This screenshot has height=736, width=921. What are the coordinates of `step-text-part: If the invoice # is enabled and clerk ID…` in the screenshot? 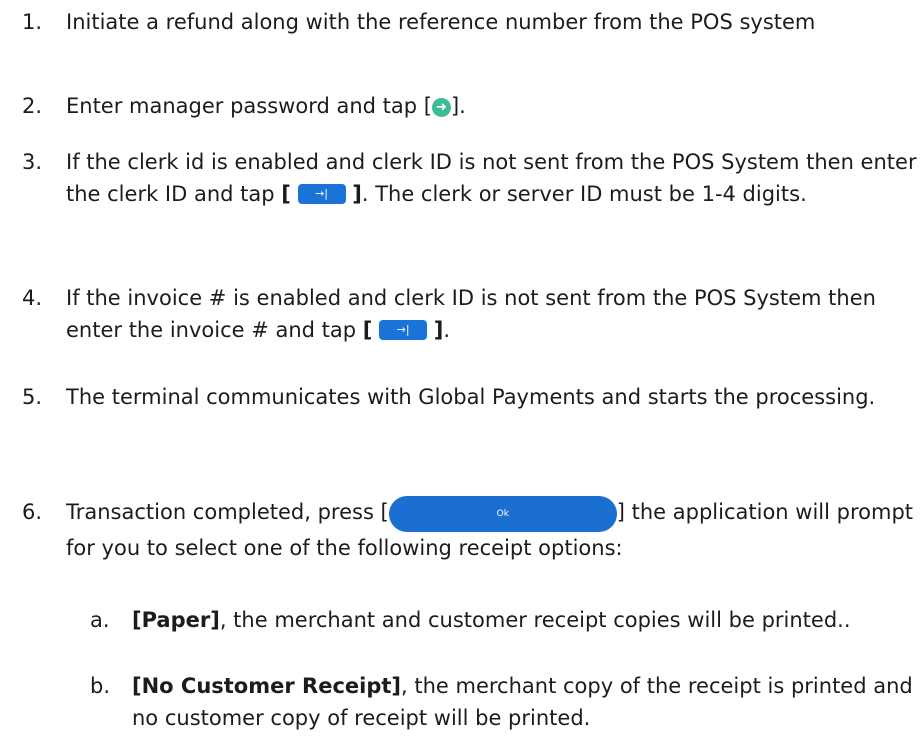 It's located at (471, 314).